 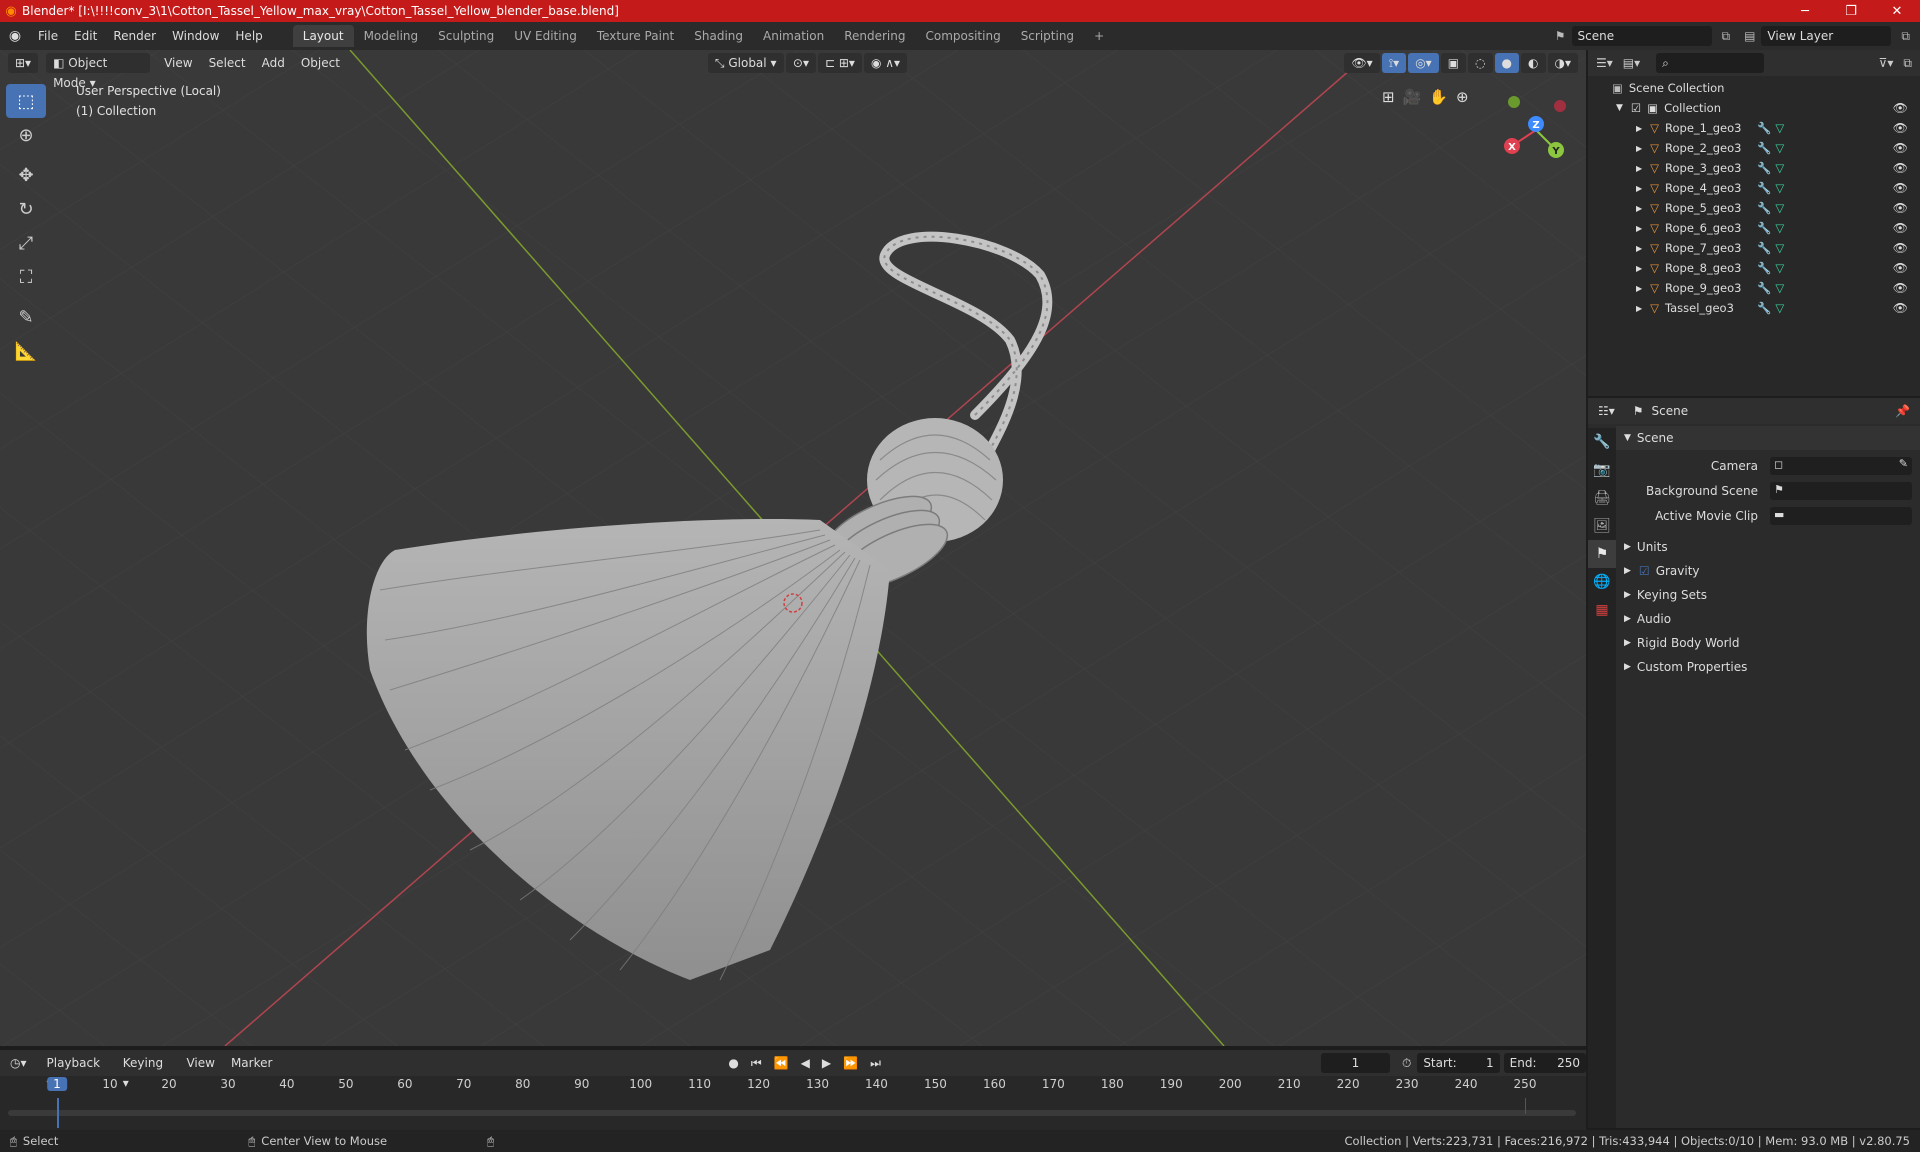 What do you see at coordinates (1230, 1084) in the screenshot?
I see `frame-tick: 200` at bounding box center [1230, 1084].